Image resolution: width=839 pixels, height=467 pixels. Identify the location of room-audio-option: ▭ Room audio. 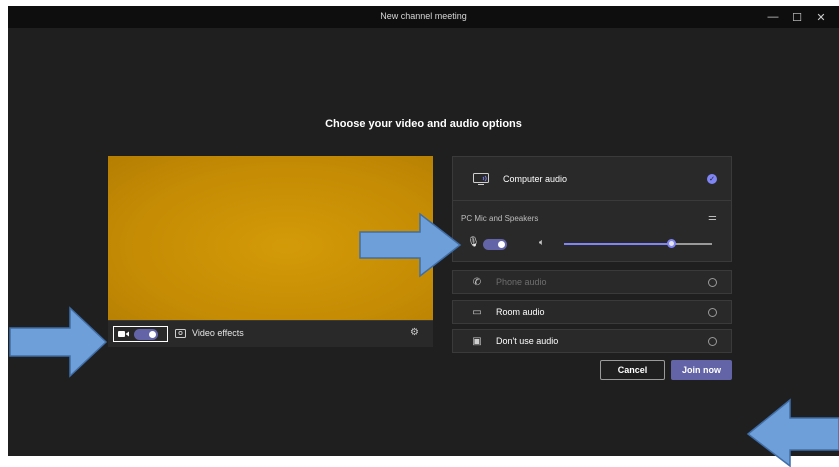
(592, 312).